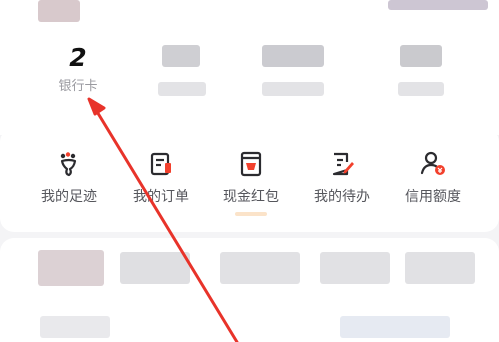 This screenshot has width=499, height=342. What do you see at coordinates (59, 11) in the screenshot?
I see `blurred-stat-top-left` at bounding box center [59, 11].